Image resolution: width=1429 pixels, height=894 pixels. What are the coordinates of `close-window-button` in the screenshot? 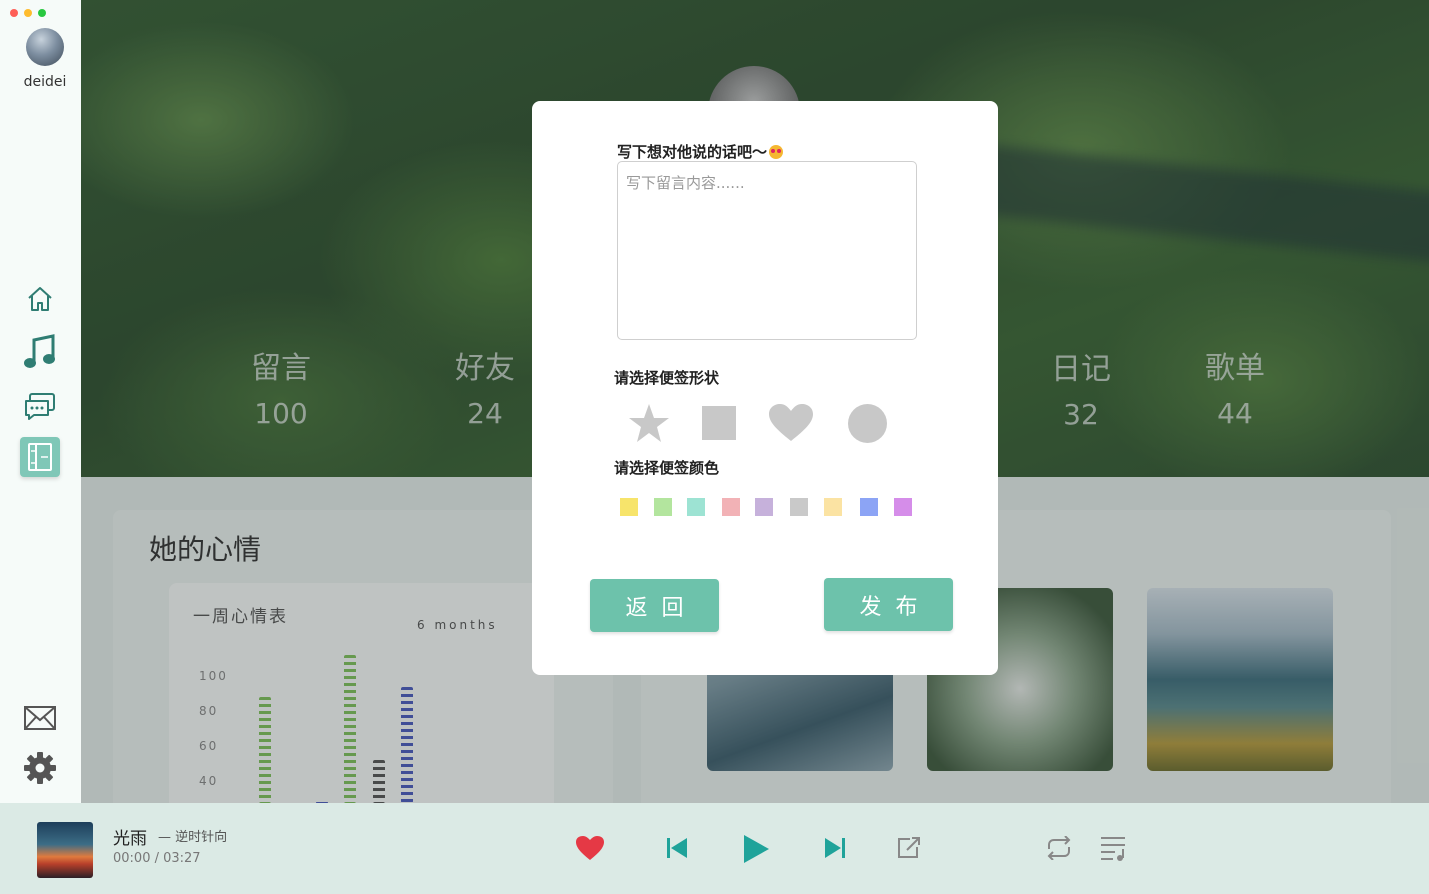 It's located at (14, 13).